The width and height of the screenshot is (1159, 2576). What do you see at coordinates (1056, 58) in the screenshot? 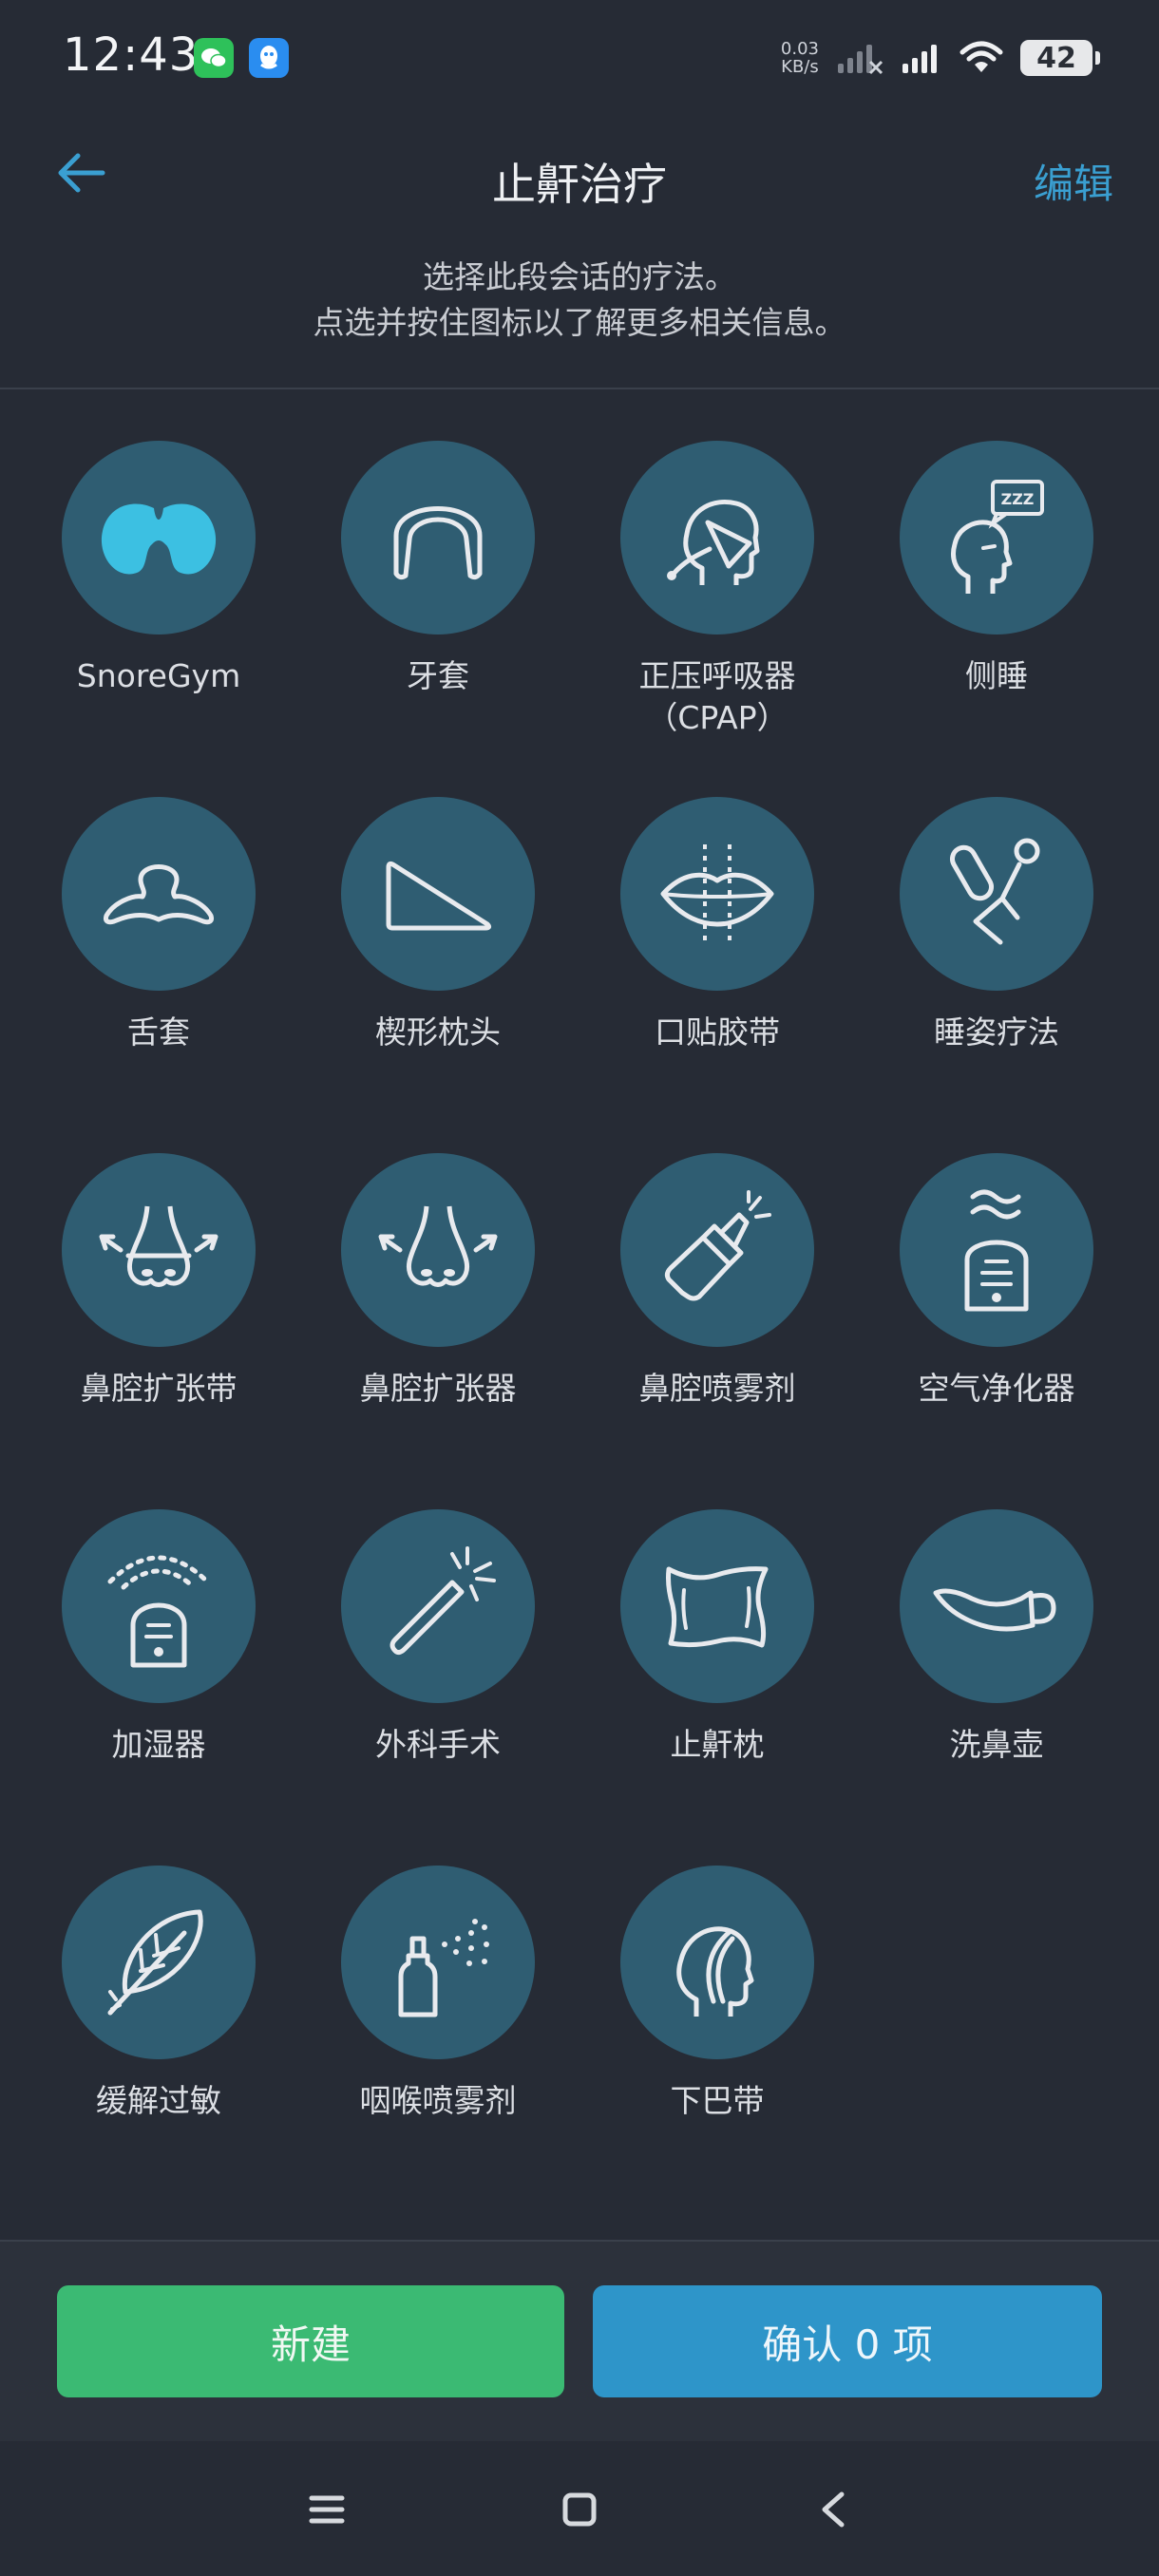
I see `battery-level: 42` at bounding box center [1056, 58].